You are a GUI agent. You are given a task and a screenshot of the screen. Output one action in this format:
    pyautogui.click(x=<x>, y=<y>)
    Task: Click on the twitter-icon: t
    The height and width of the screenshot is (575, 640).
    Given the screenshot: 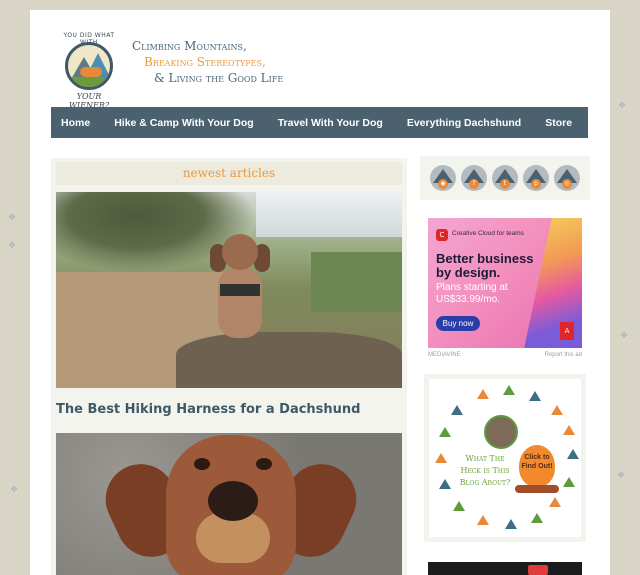 What is the action you would take?
    pyautogui.click(x=505, y=178)
    